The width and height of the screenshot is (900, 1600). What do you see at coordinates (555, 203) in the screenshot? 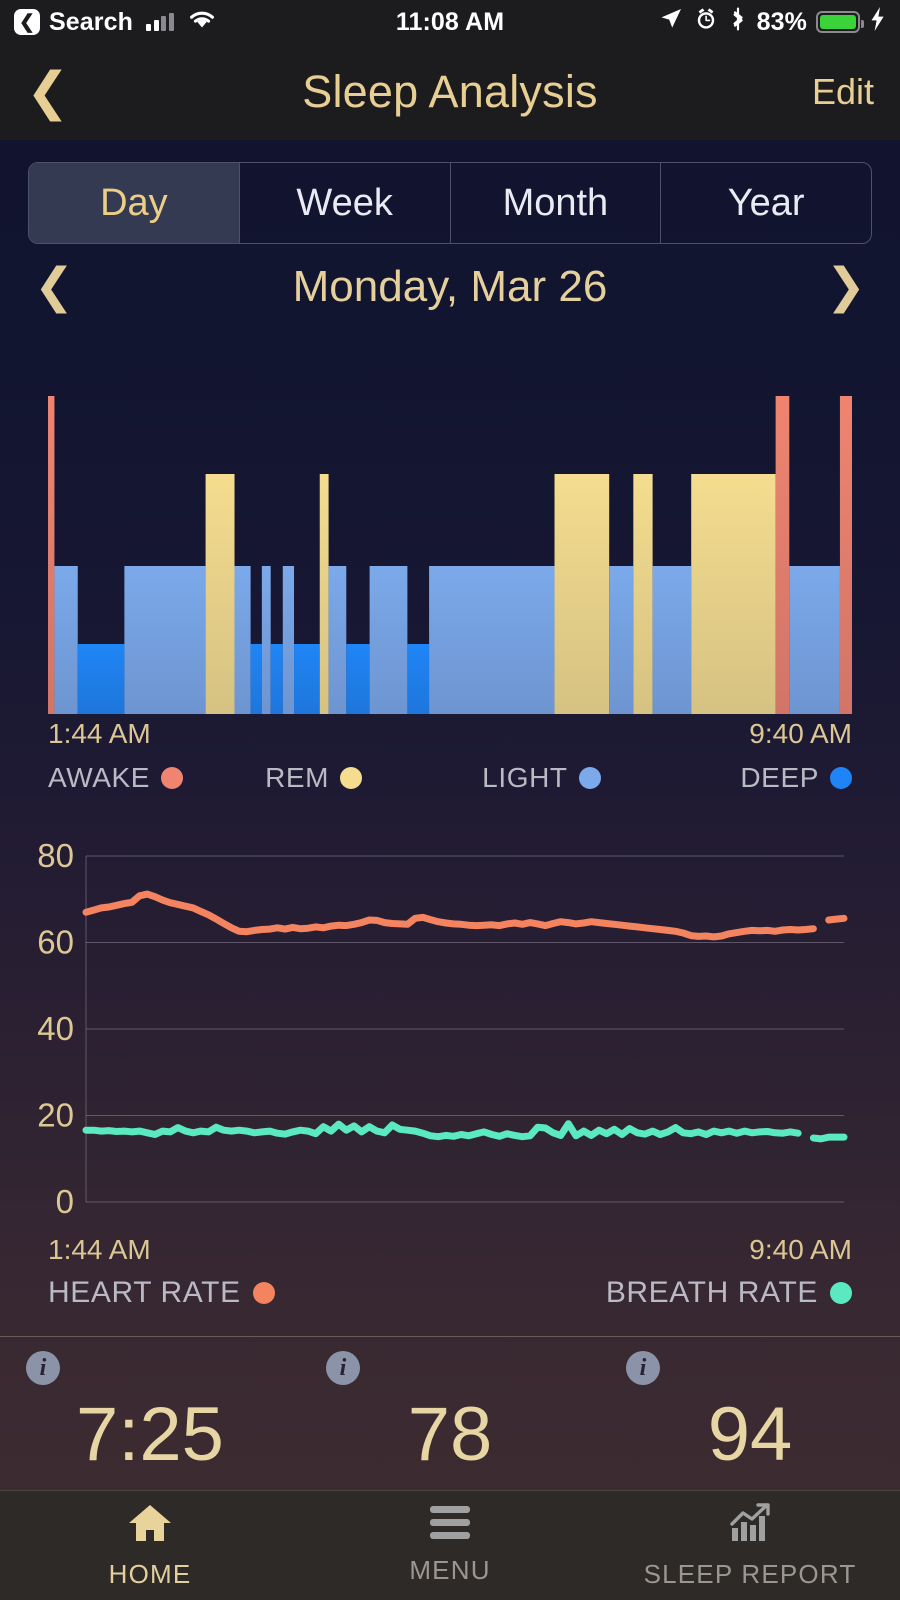
I see `tab-month: Month` at bounding box center [555, 203].